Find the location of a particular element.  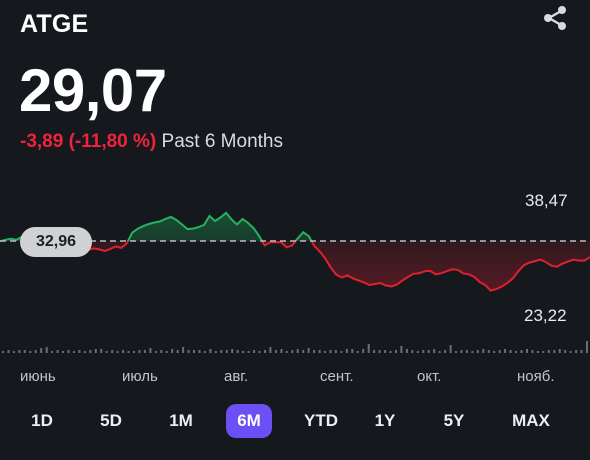

share-button is located at coordinates (555, 18).